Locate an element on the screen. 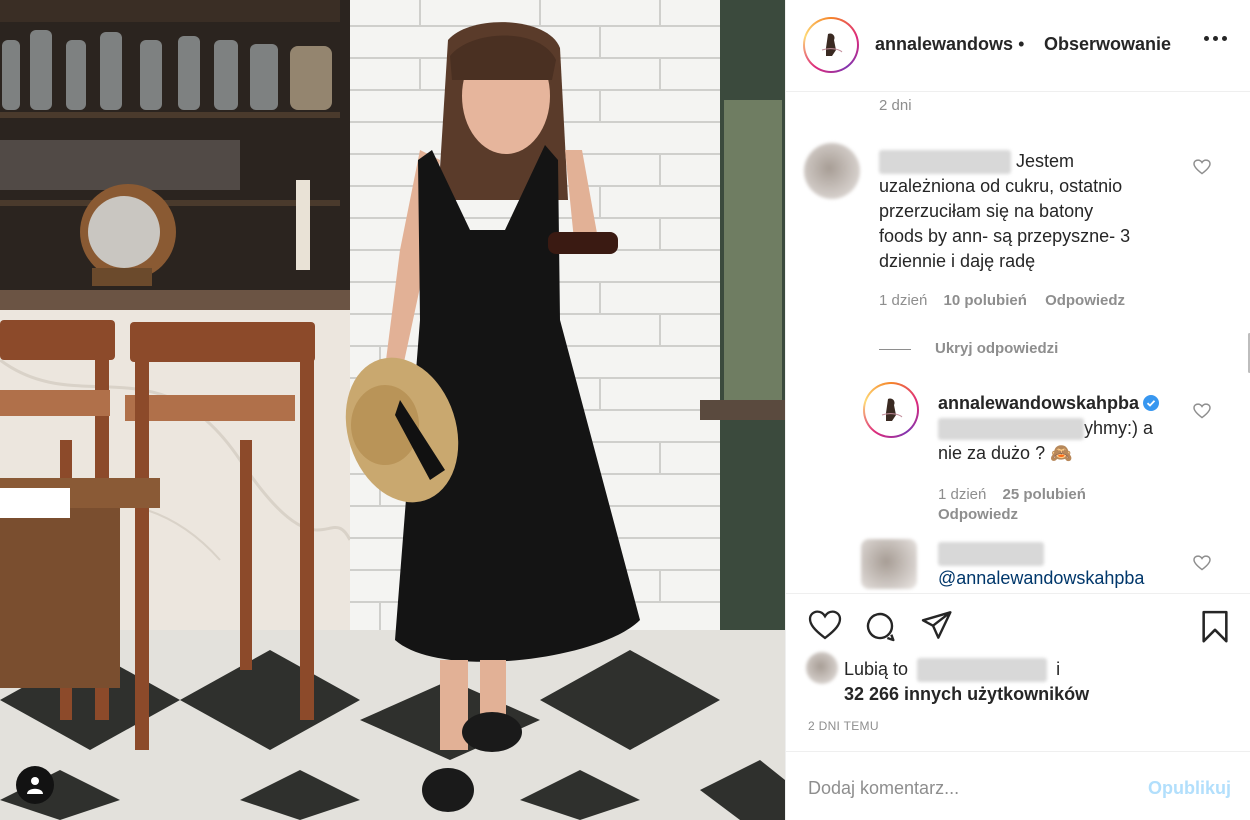 This screenshot has width=1250, height=820. replies-divider is located at coordinates (895, 349).